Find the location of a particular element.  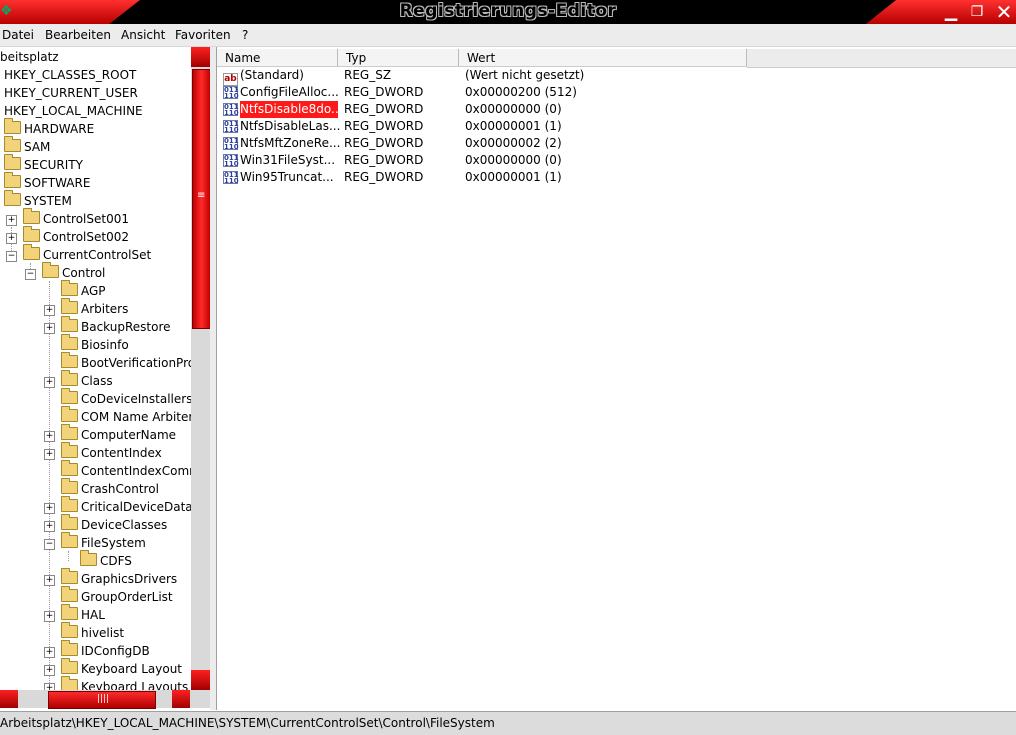

tree-node-hkcu: HKEY_CURRENT_USER is located at coordinates (71, 93).